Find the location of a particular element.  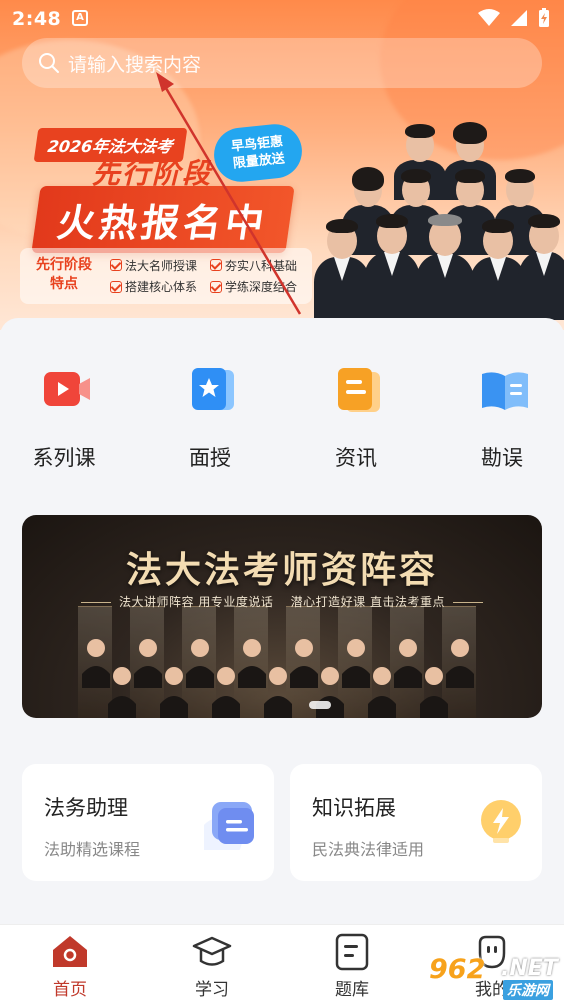

quick-link-label: 勘误 is located at coordinates (502, 458).